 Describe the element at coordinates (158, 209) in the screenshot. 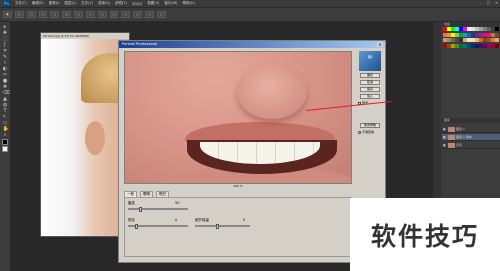

I see `slider-1-track` at that location.